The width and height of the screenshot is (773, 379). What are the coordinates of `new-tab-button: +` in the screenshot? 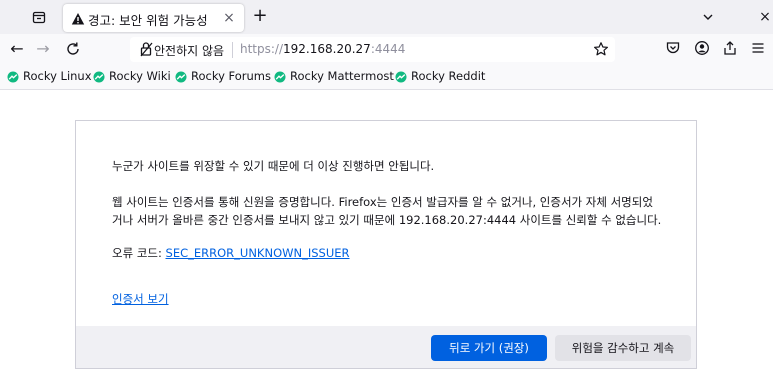 It's located at (260, 16).